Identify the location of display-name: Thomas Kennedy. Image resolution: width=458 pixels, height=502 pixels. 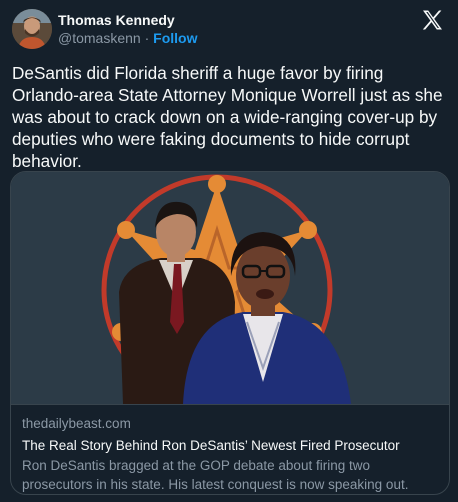
(127, 20).